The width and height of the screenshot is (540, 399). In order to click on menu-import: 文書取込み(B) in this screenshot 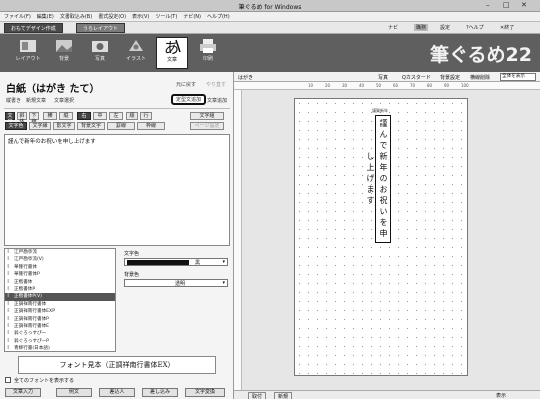, I will do `click(76, 16)`.